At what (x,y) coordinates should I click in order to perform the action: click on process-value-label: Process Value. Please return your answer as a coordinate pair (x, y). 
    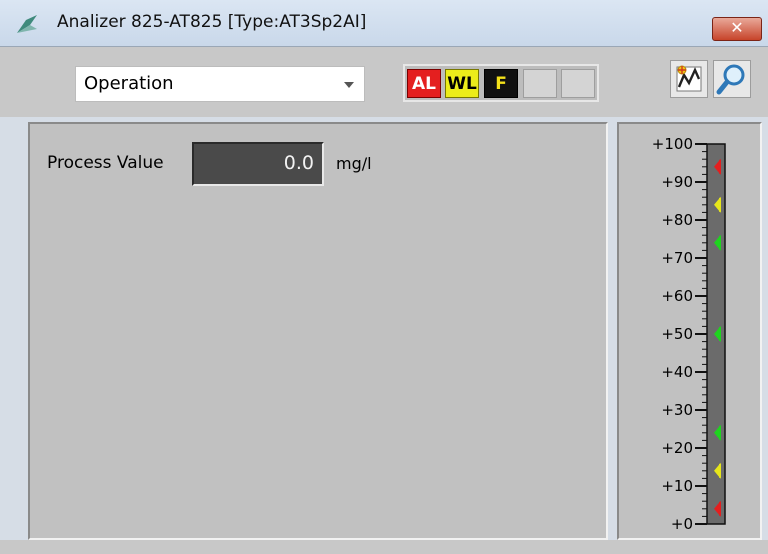
    Looking at the image, I should click on (105, 163).